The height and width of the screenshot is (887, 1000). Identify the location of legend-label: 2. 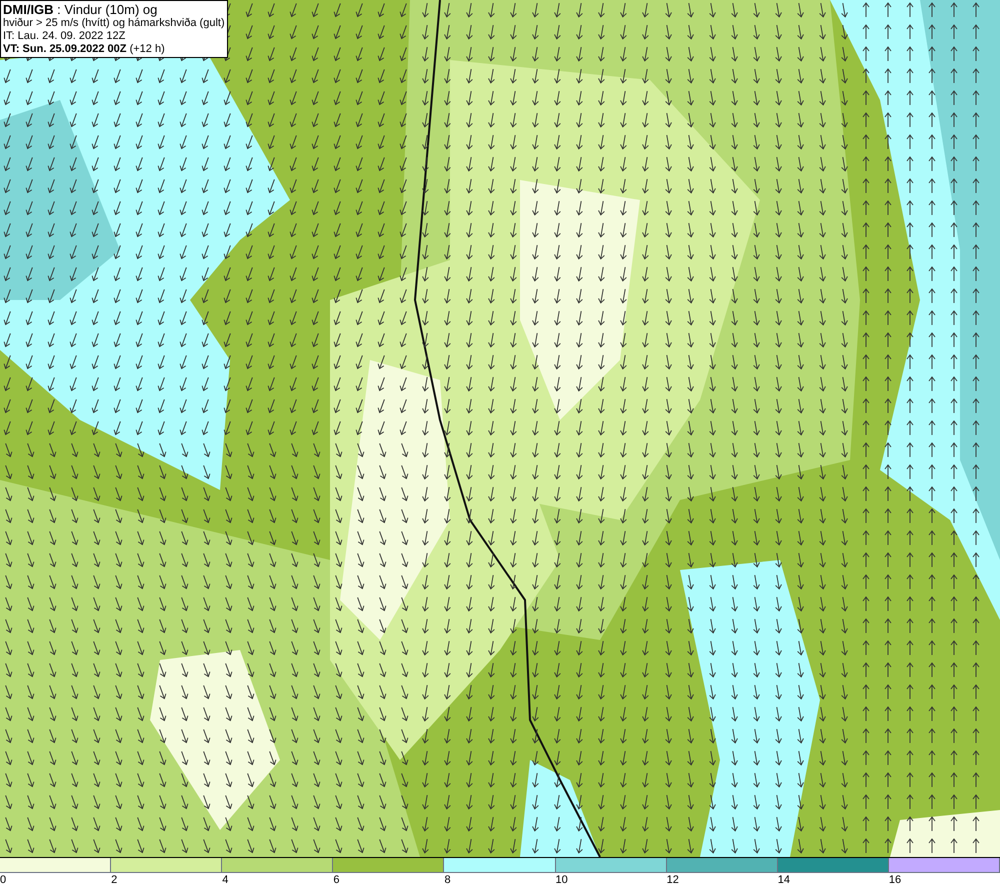
(114, 880).